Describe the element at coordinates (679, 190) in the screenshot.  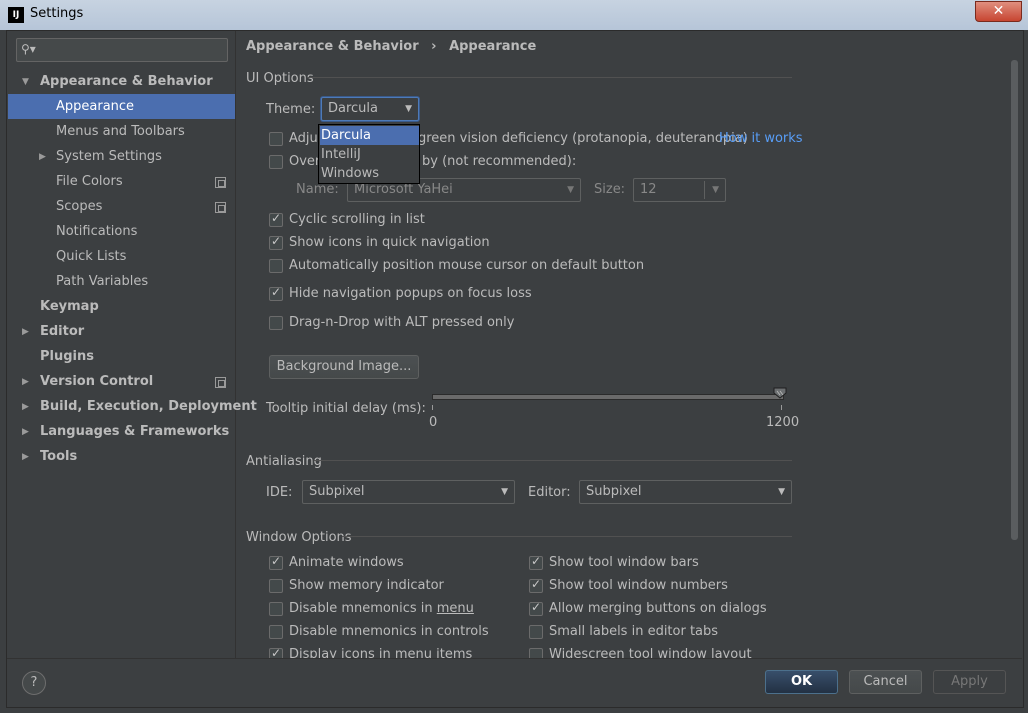
I see `font-size-select: 12 ▼` at that location.